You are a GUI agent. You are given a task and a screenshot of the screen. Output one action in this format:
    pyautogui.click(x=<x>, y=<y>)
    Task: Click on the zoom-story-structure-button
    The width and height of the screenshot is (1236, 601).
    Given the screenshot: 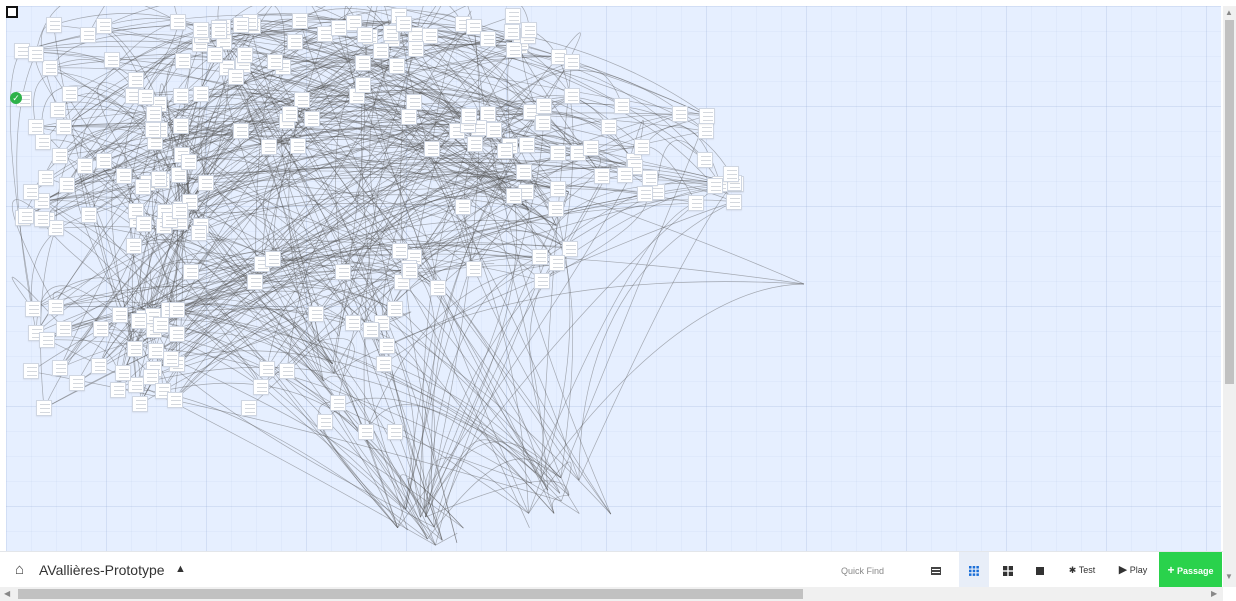 What is the action you would take?
    pyautogui.click(x=1040, y=570)
    